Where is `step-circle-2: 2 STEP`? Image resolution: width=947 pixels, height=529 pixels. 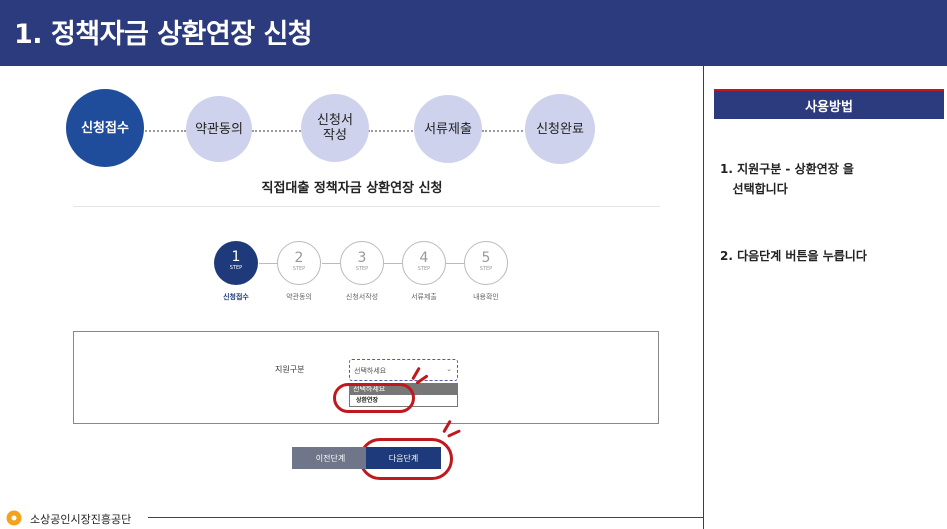
step-circle-2: 2 STEP is located at coordinates (299, 263).